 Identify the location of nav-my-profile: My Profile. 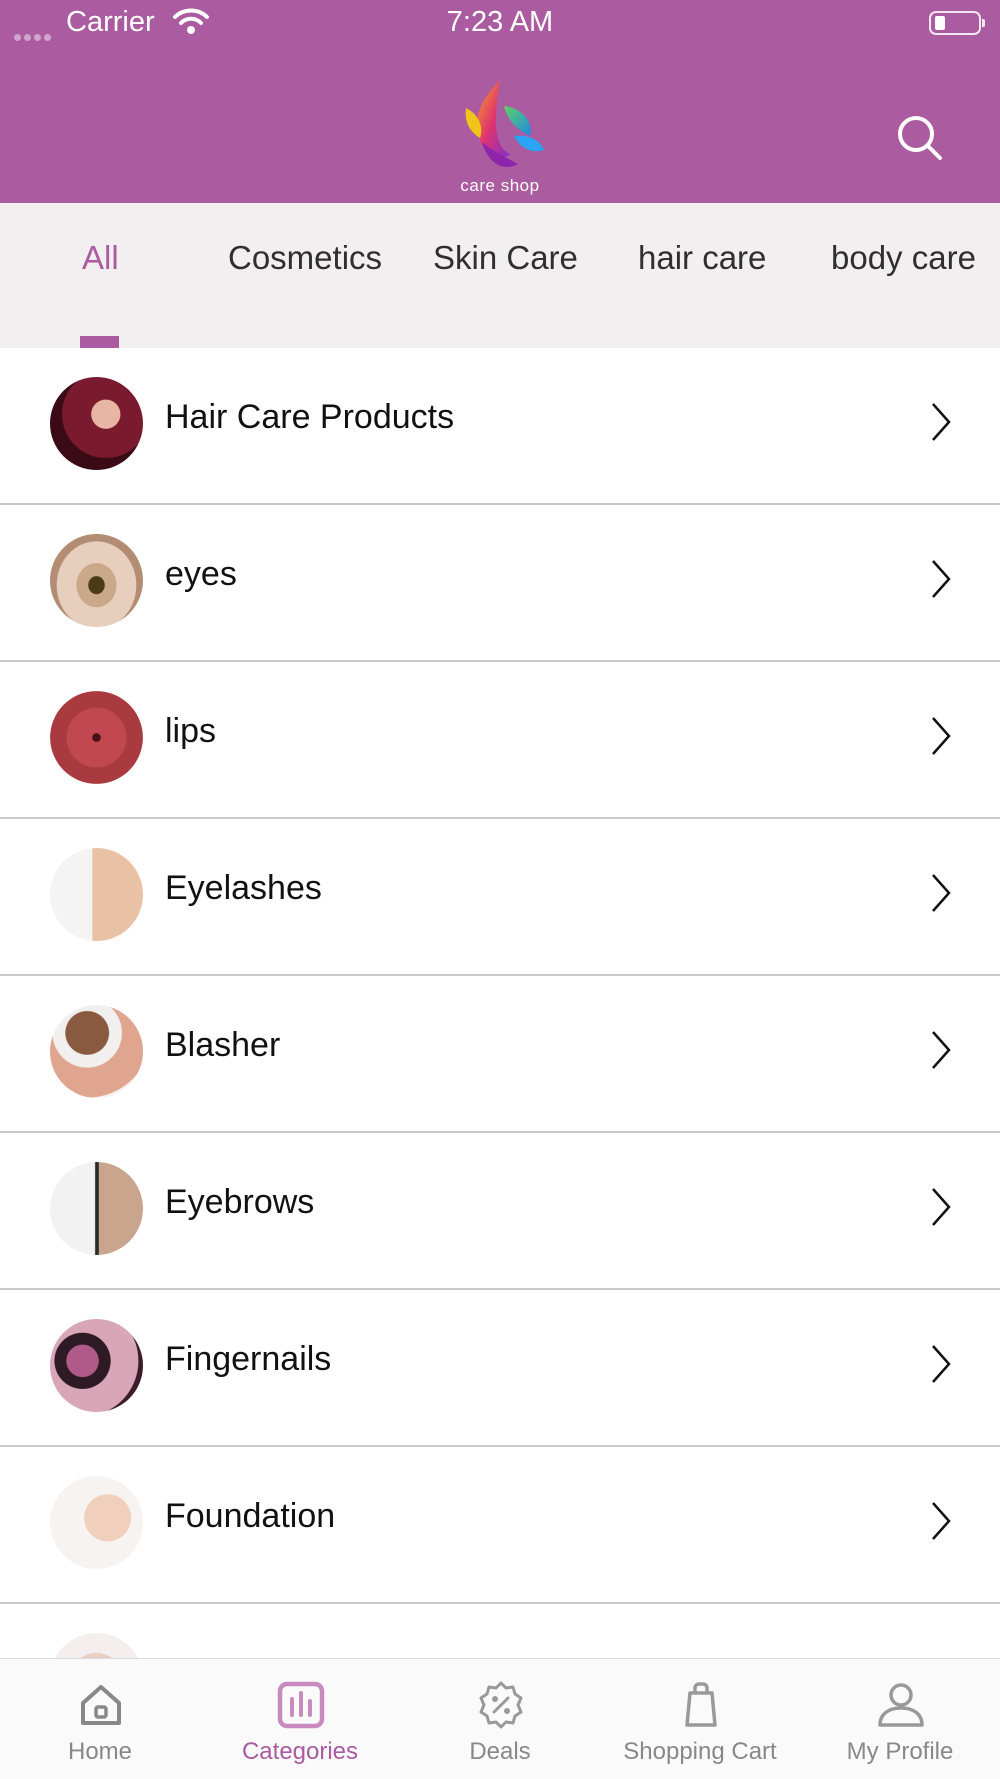
(900, 1719).